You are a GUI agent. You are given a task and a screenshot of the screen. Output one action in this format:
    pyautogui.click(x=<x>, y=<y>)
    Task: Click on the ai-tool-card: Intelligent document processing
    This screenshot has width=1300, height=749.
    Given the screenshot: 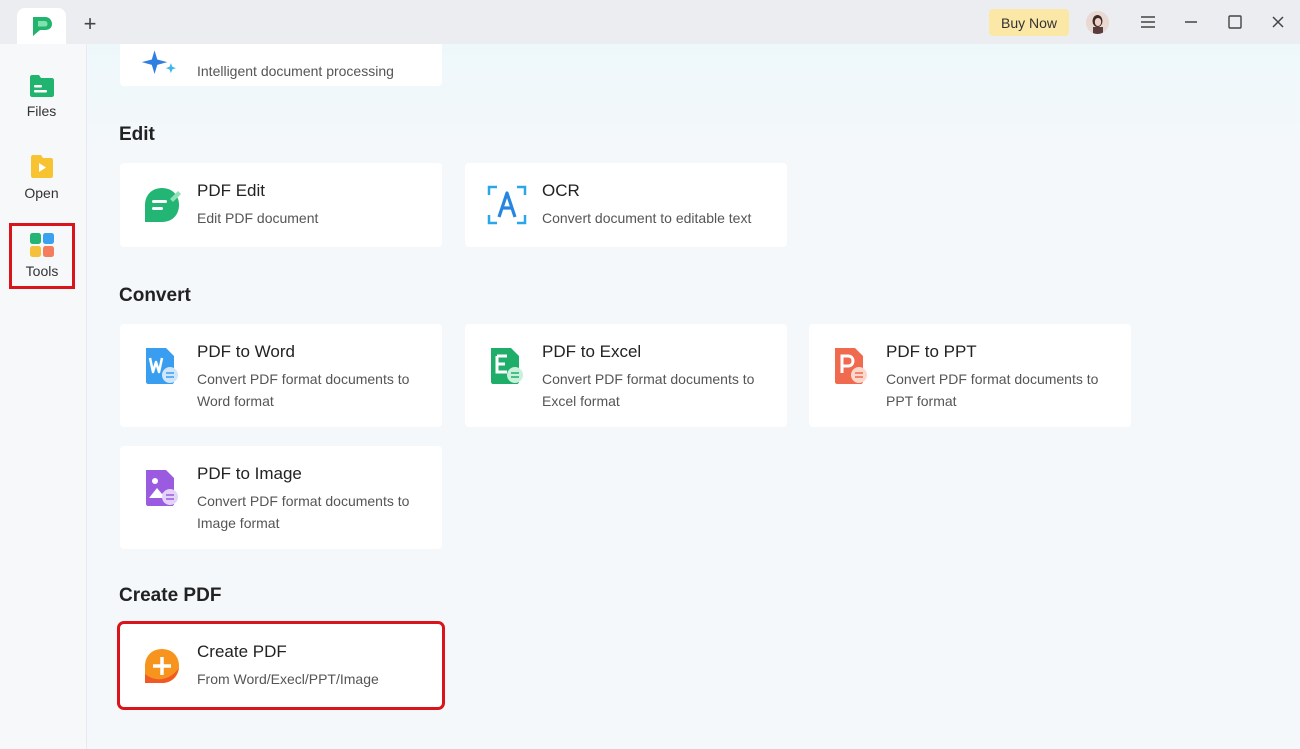 What is the action you would take?
    pyautogui.click(x=281, y=65)
    